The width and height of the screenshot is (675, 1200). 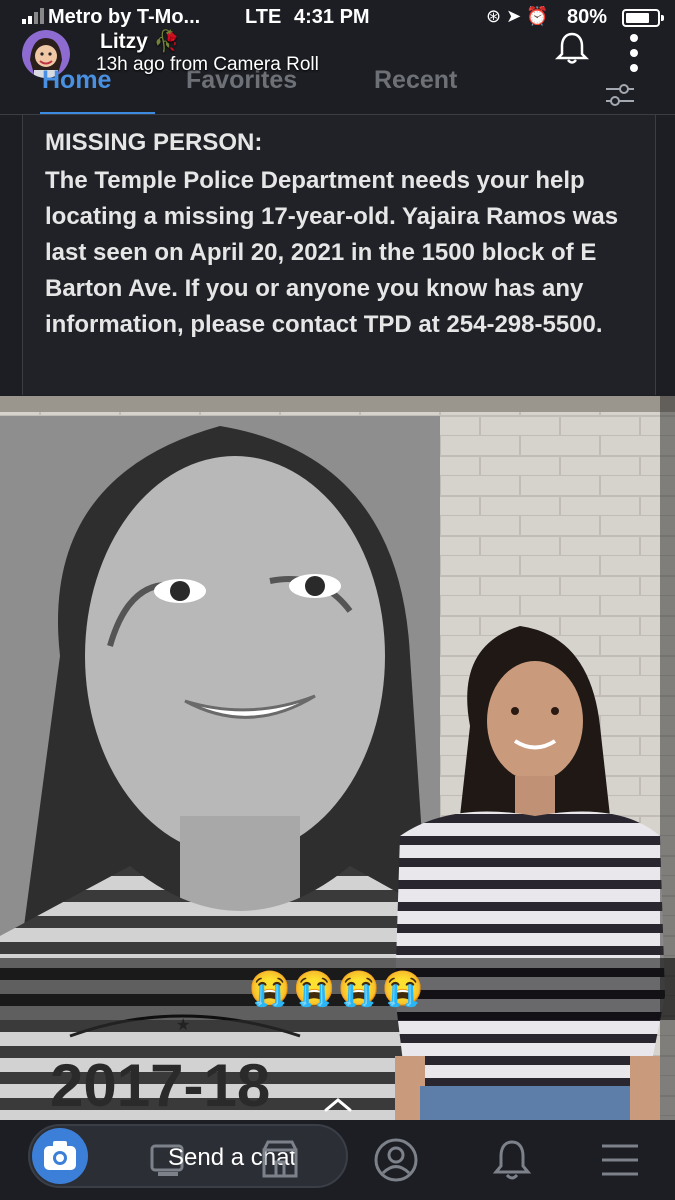 What do you see at coordinates (166, 41) in the screenshot?
I see `rose-emoji: 🥀` at bounding box center [166, 41].